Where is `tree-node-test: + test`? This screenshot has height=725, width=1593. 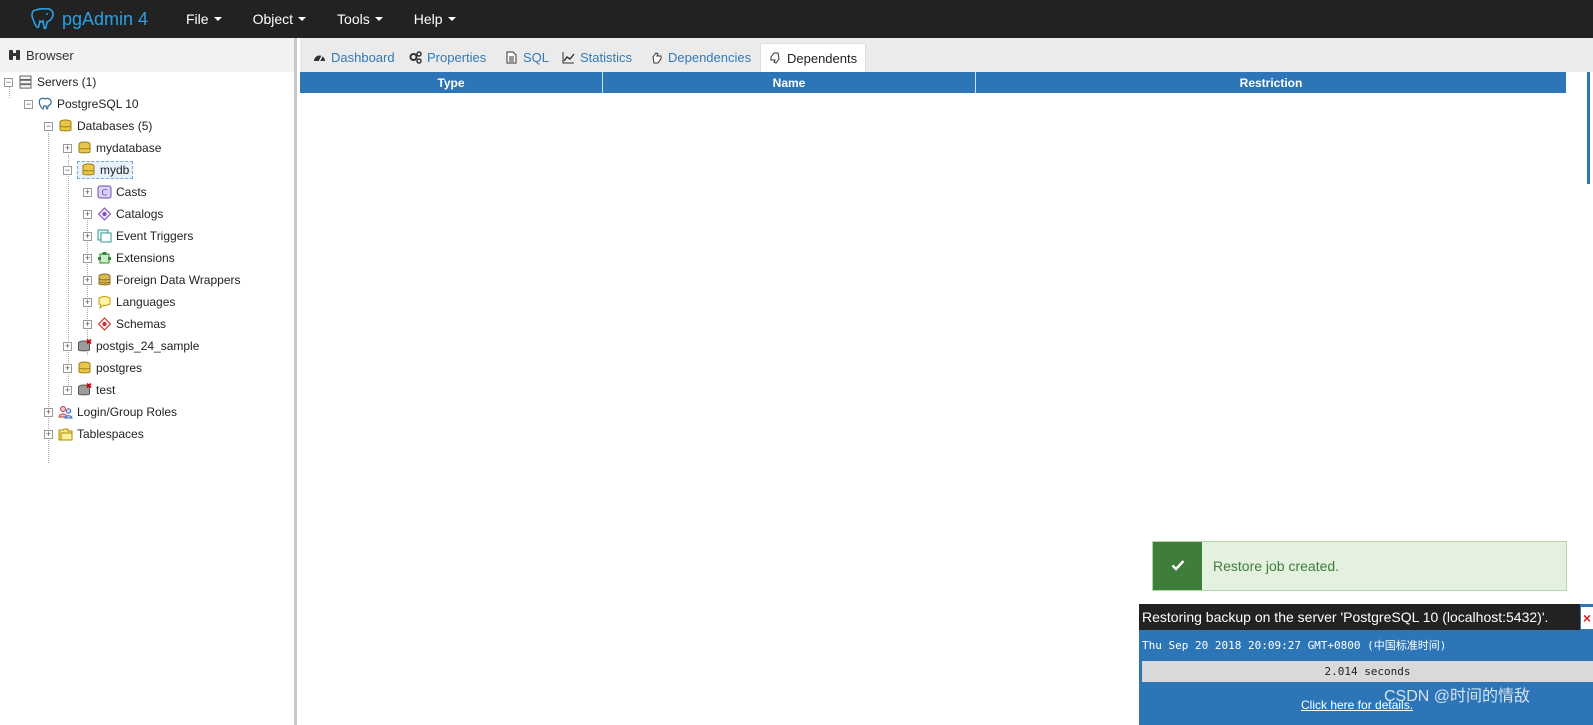
tree-node-test: + test is located at coordinates (89, 390).